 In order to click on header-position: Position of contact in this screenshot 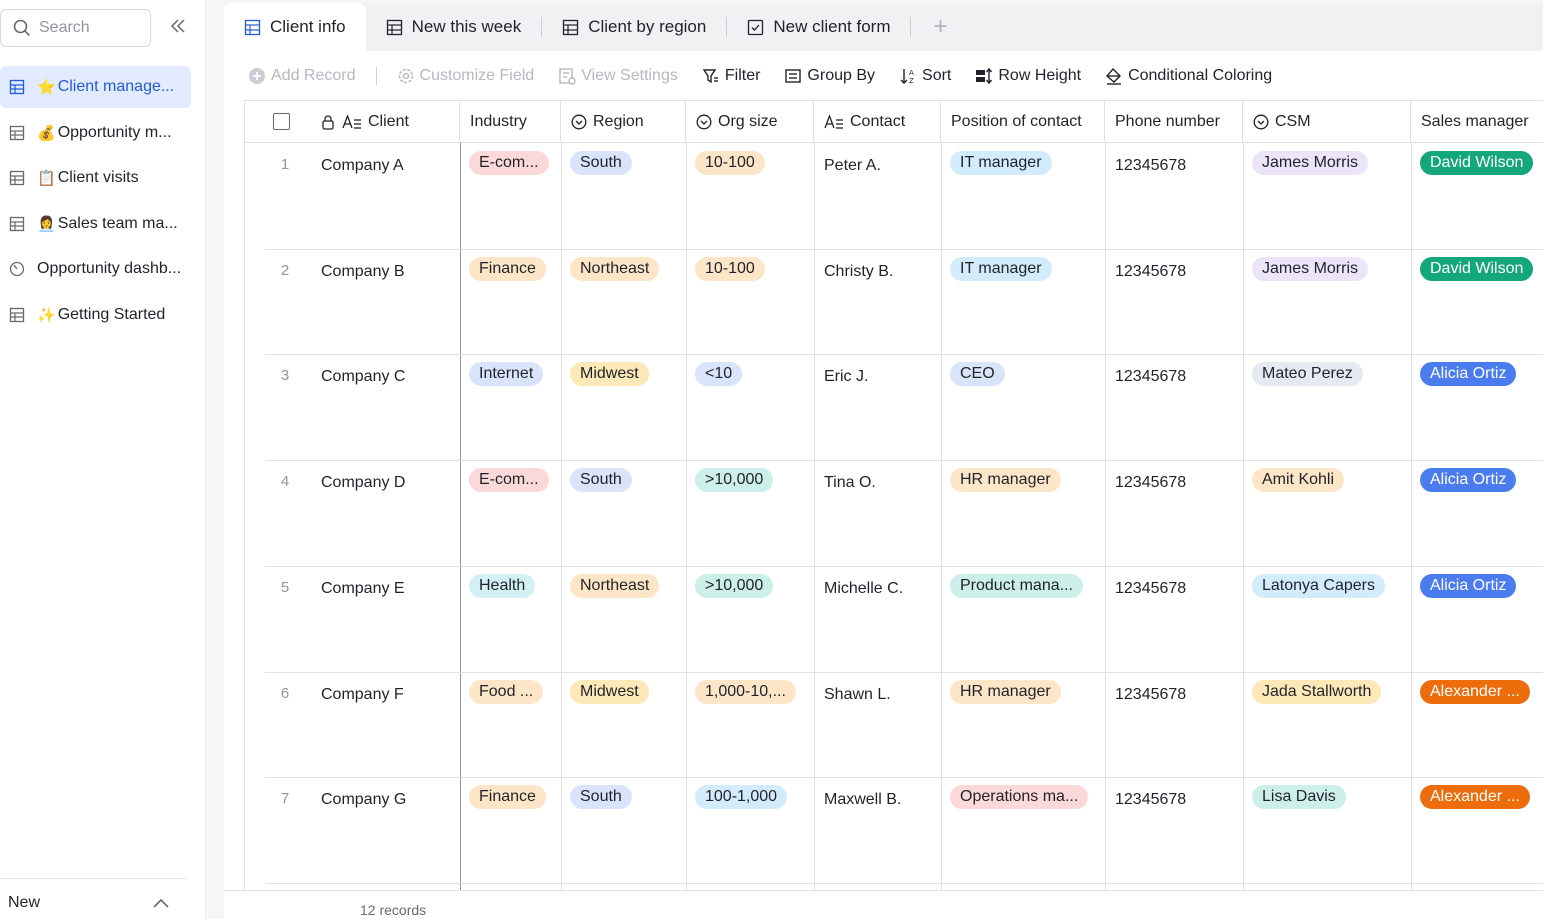, I will do `click(1023, 122)`.